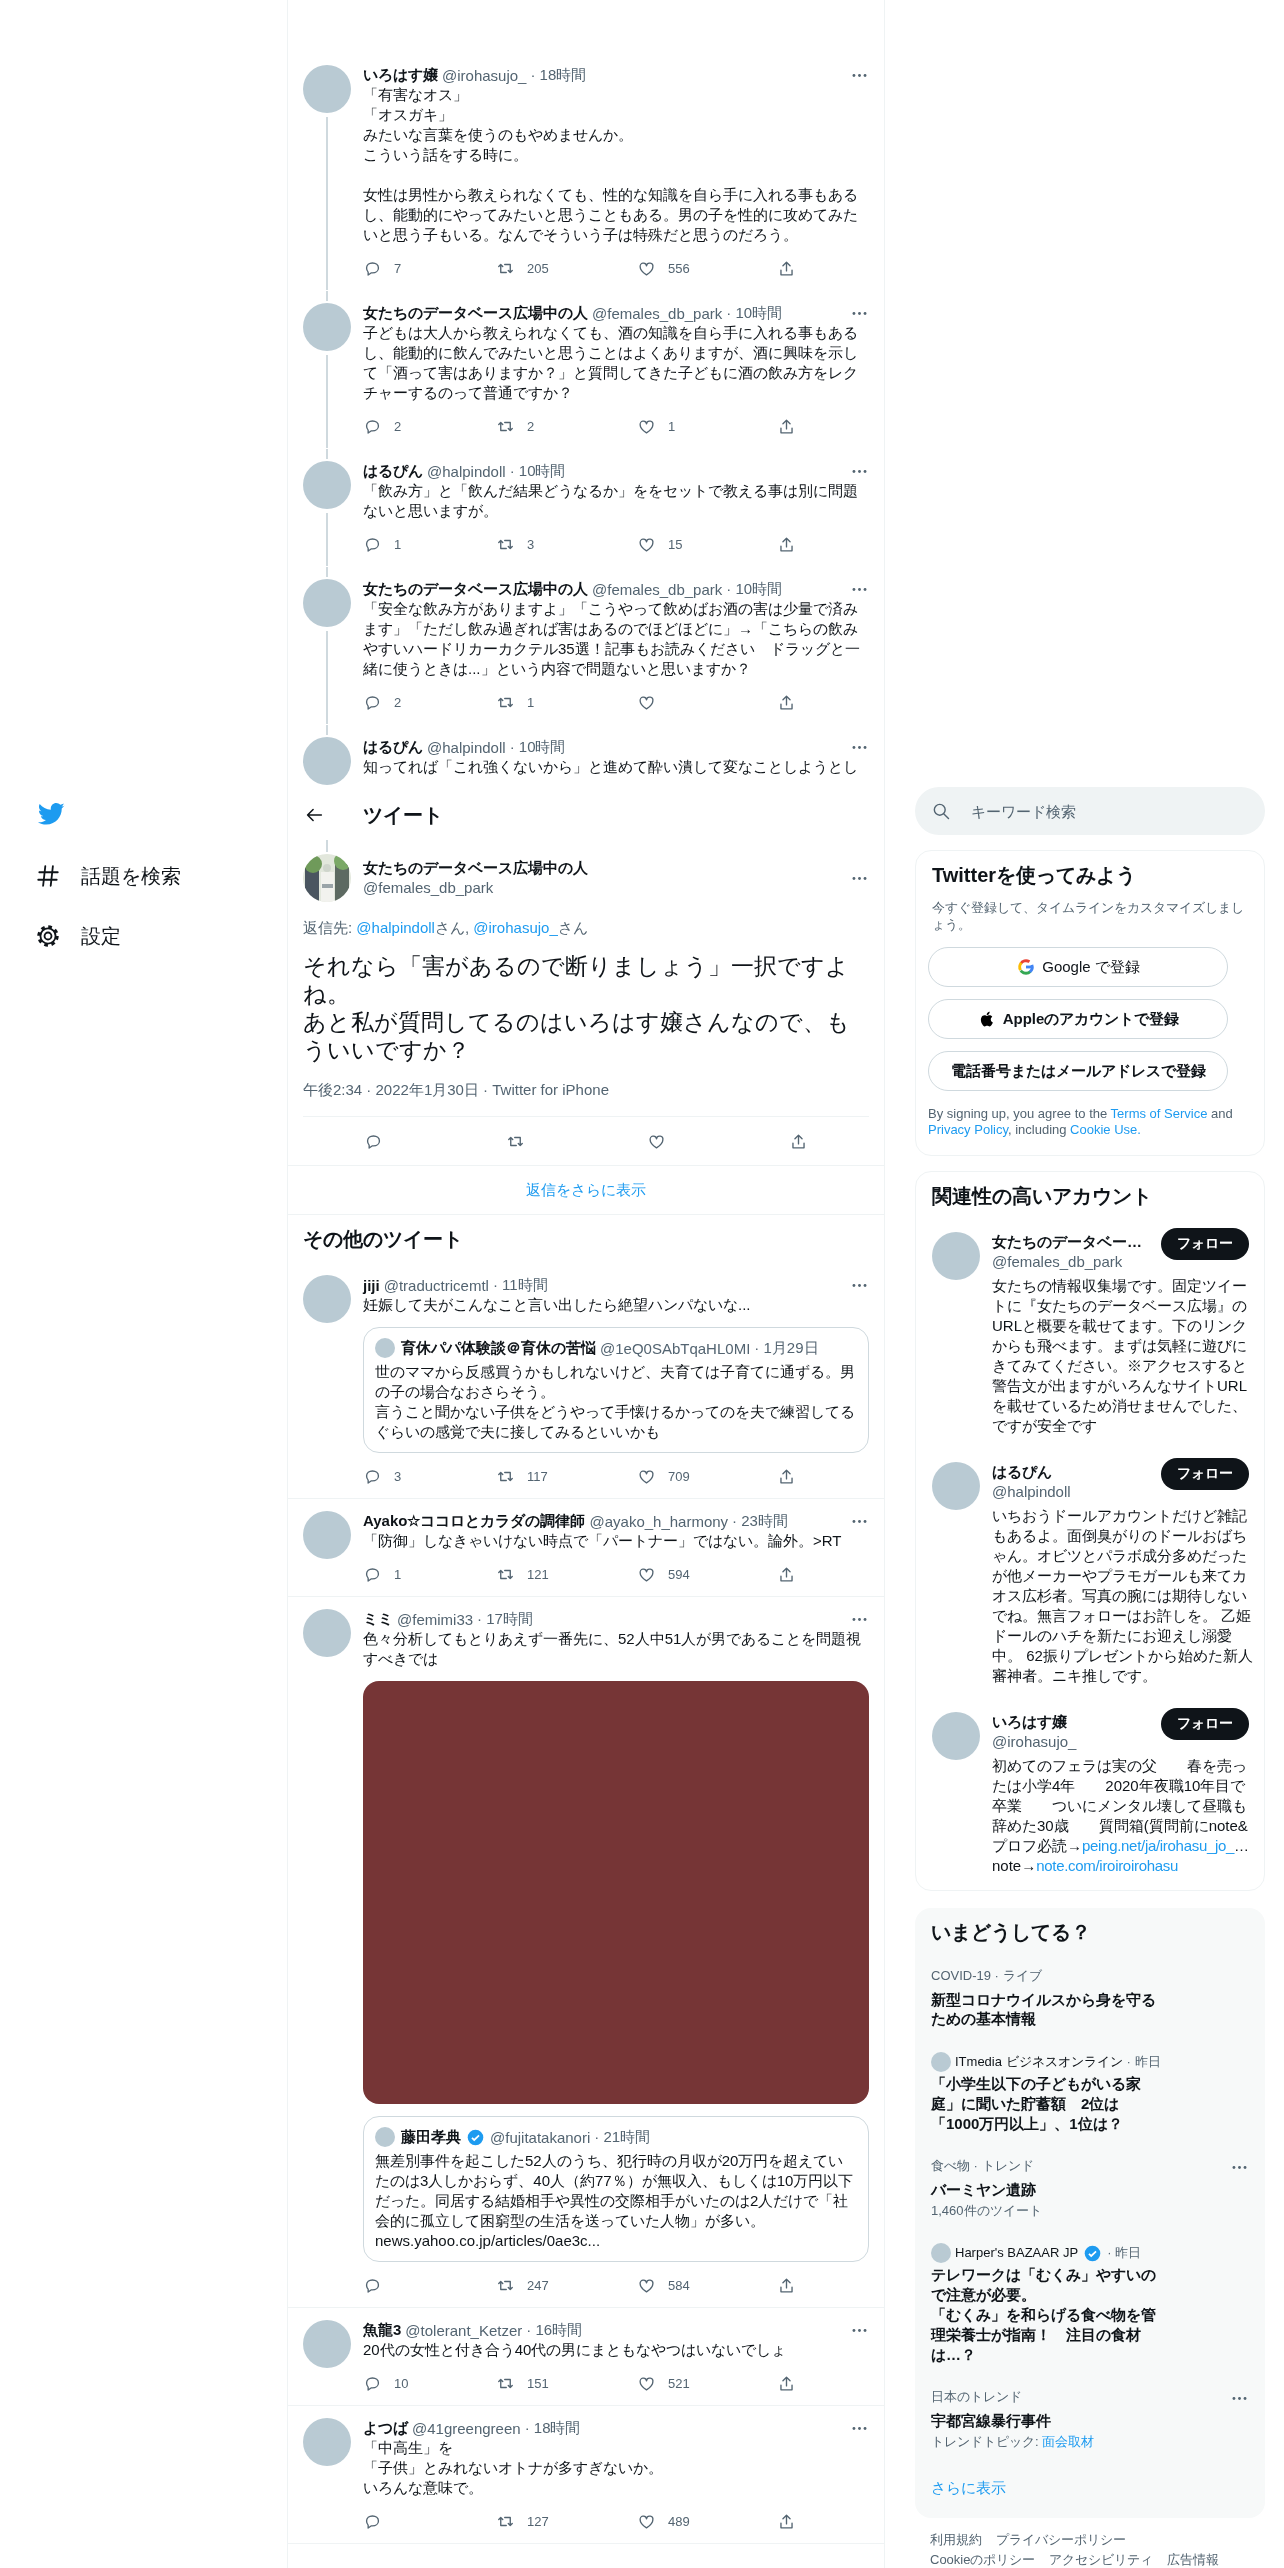 This screenshot has width=1284, height=2568. I want to click on like-button: 584, so click(707, 2285).